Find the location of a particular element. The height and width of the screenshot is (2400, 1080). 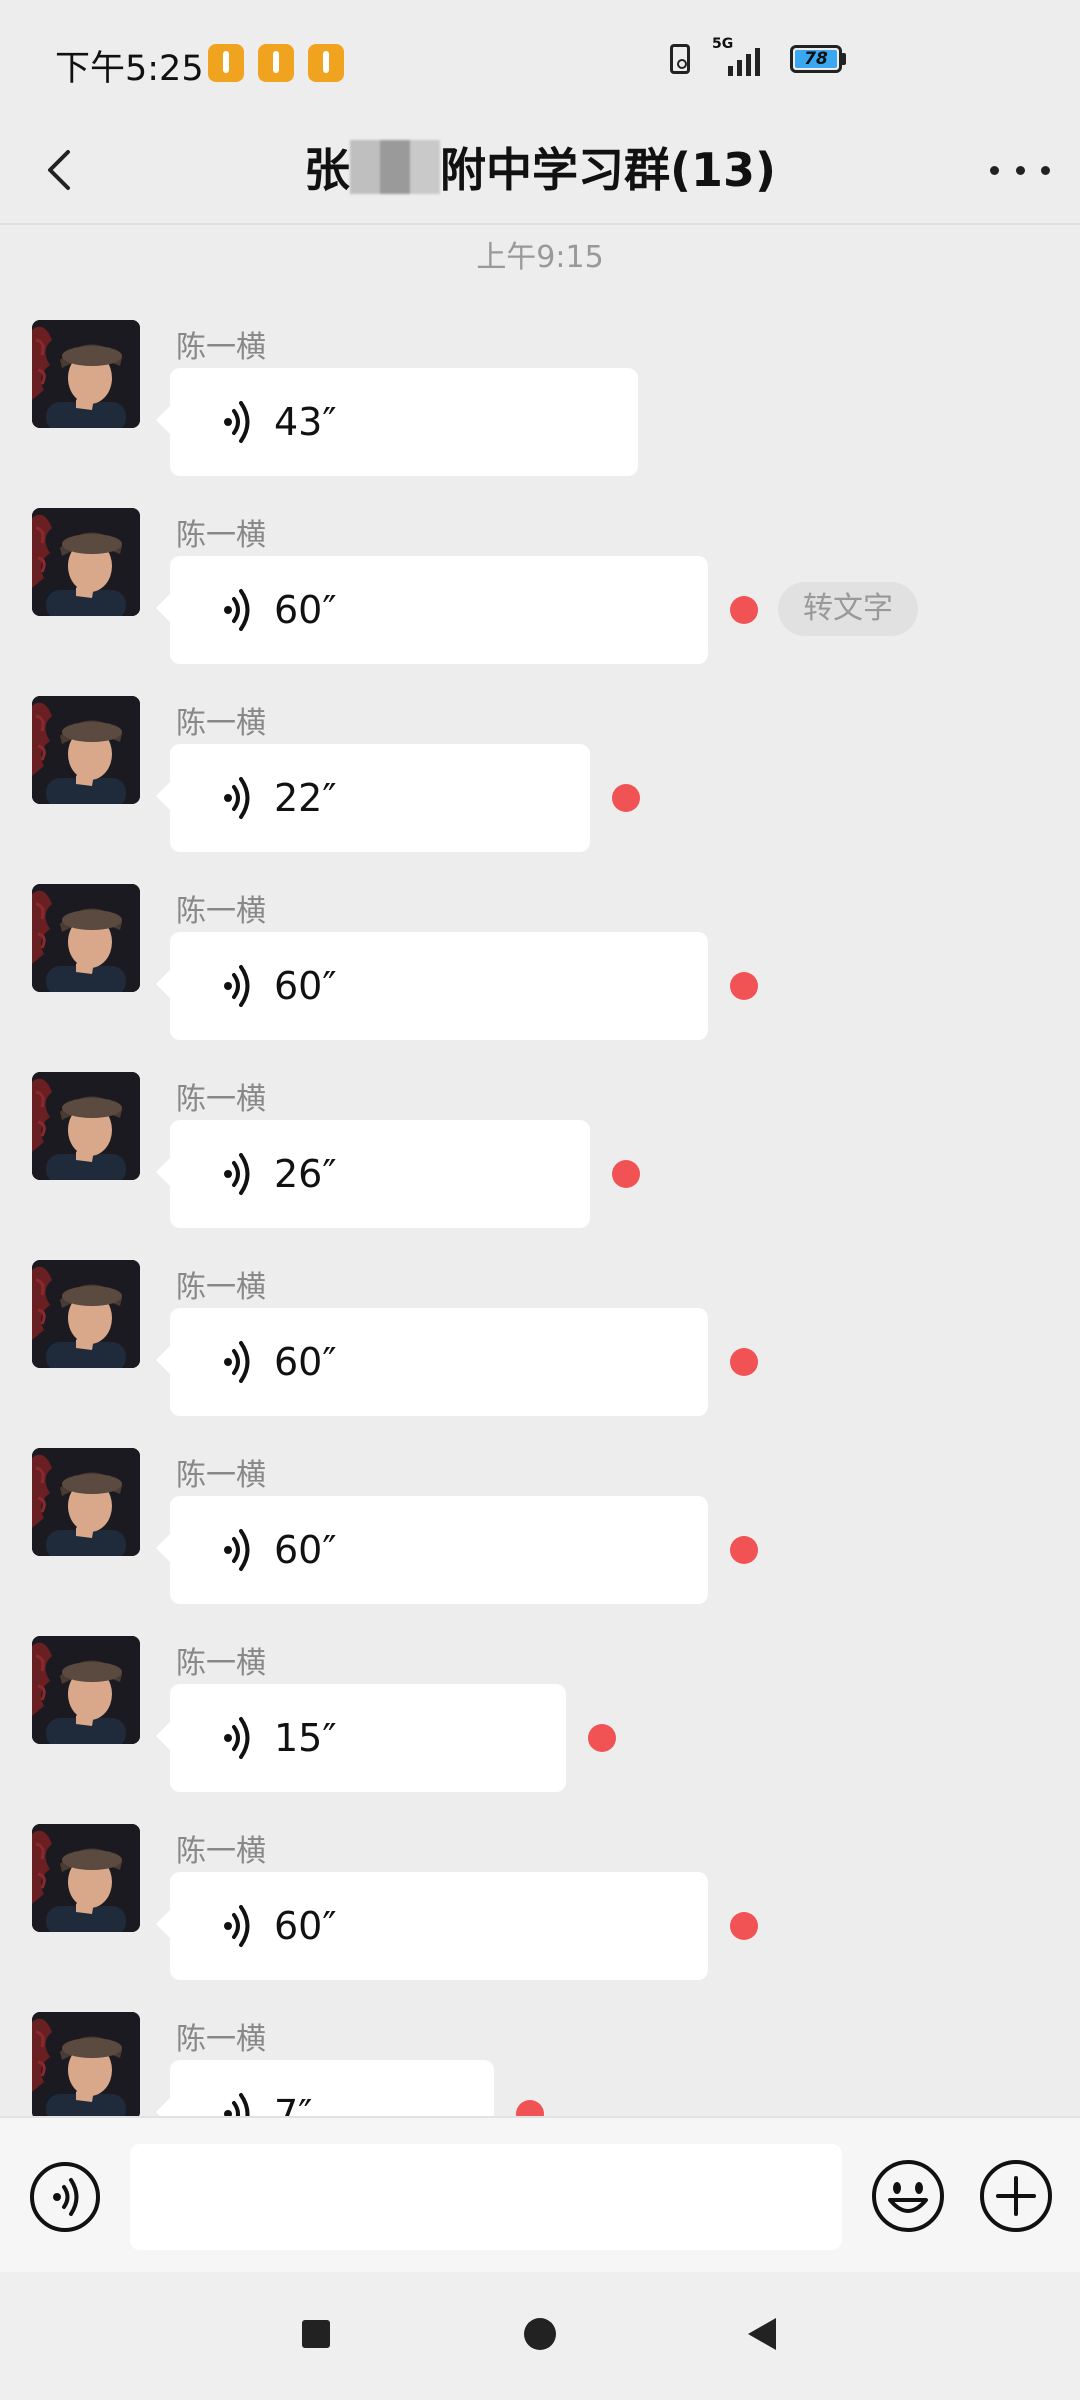

emoji-button is located at coordinates (908, 2196).